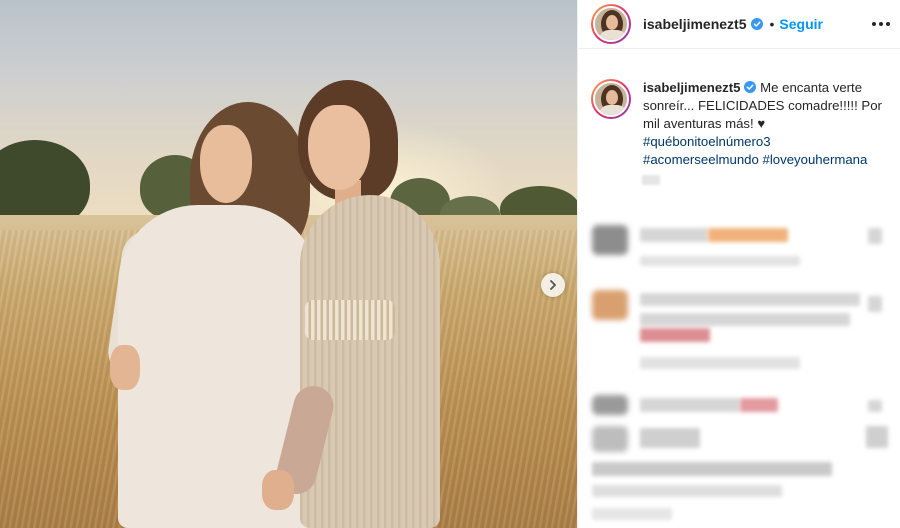 The width and height of the screenshot is (900, 528). What do you see at coordinates (707, 141) in the screenshot?
I see `hashtag-link: #québonitoelnúmero3` at bounding box center [707, 141].